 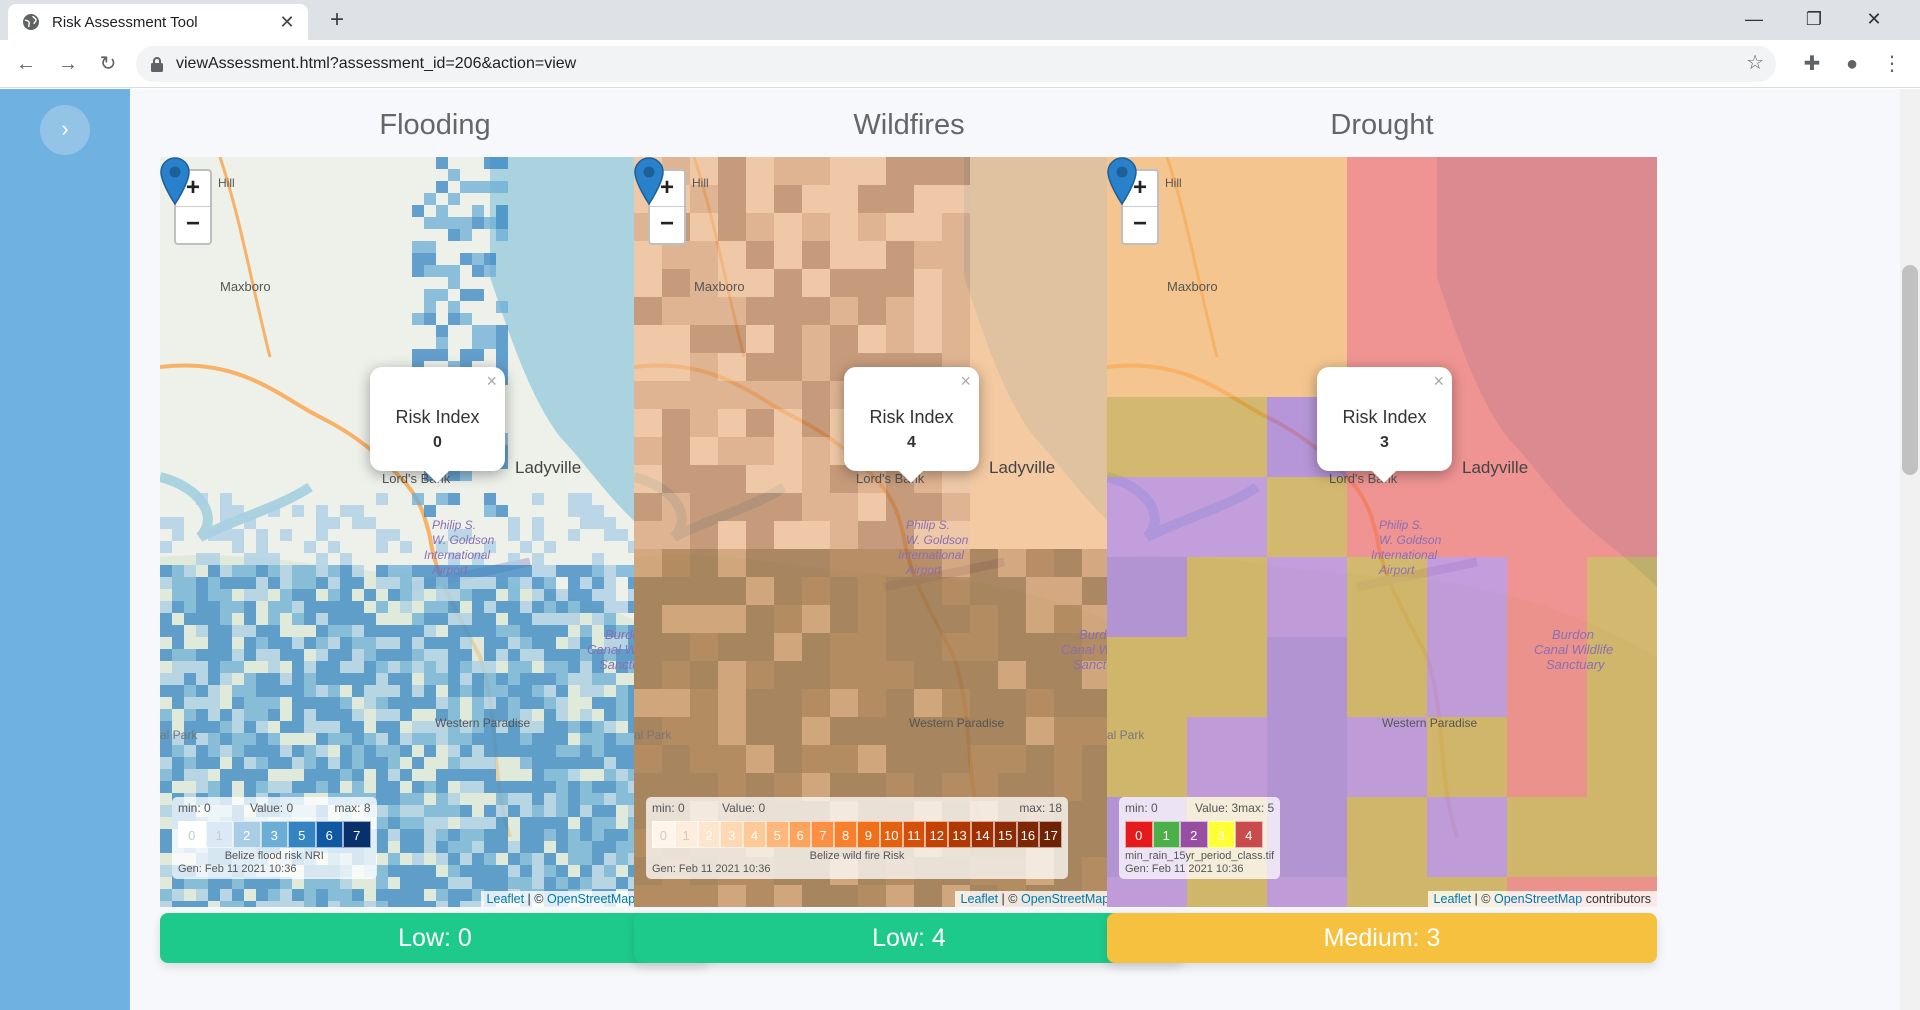 What do you see at coordinates (1754, 20) in the screenshot?
I see `minimize-icon: —` at bounding box center [1754, 20].